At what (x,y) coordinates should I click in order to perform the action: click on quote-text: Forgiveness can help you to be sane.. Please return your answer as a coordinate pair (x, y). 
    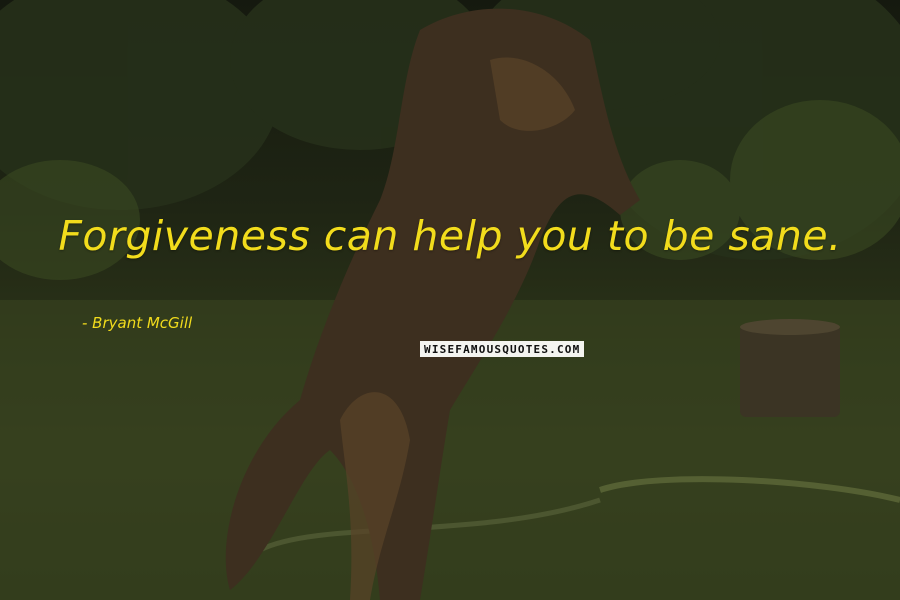
    Looking at the image, I should click on (450, 236).